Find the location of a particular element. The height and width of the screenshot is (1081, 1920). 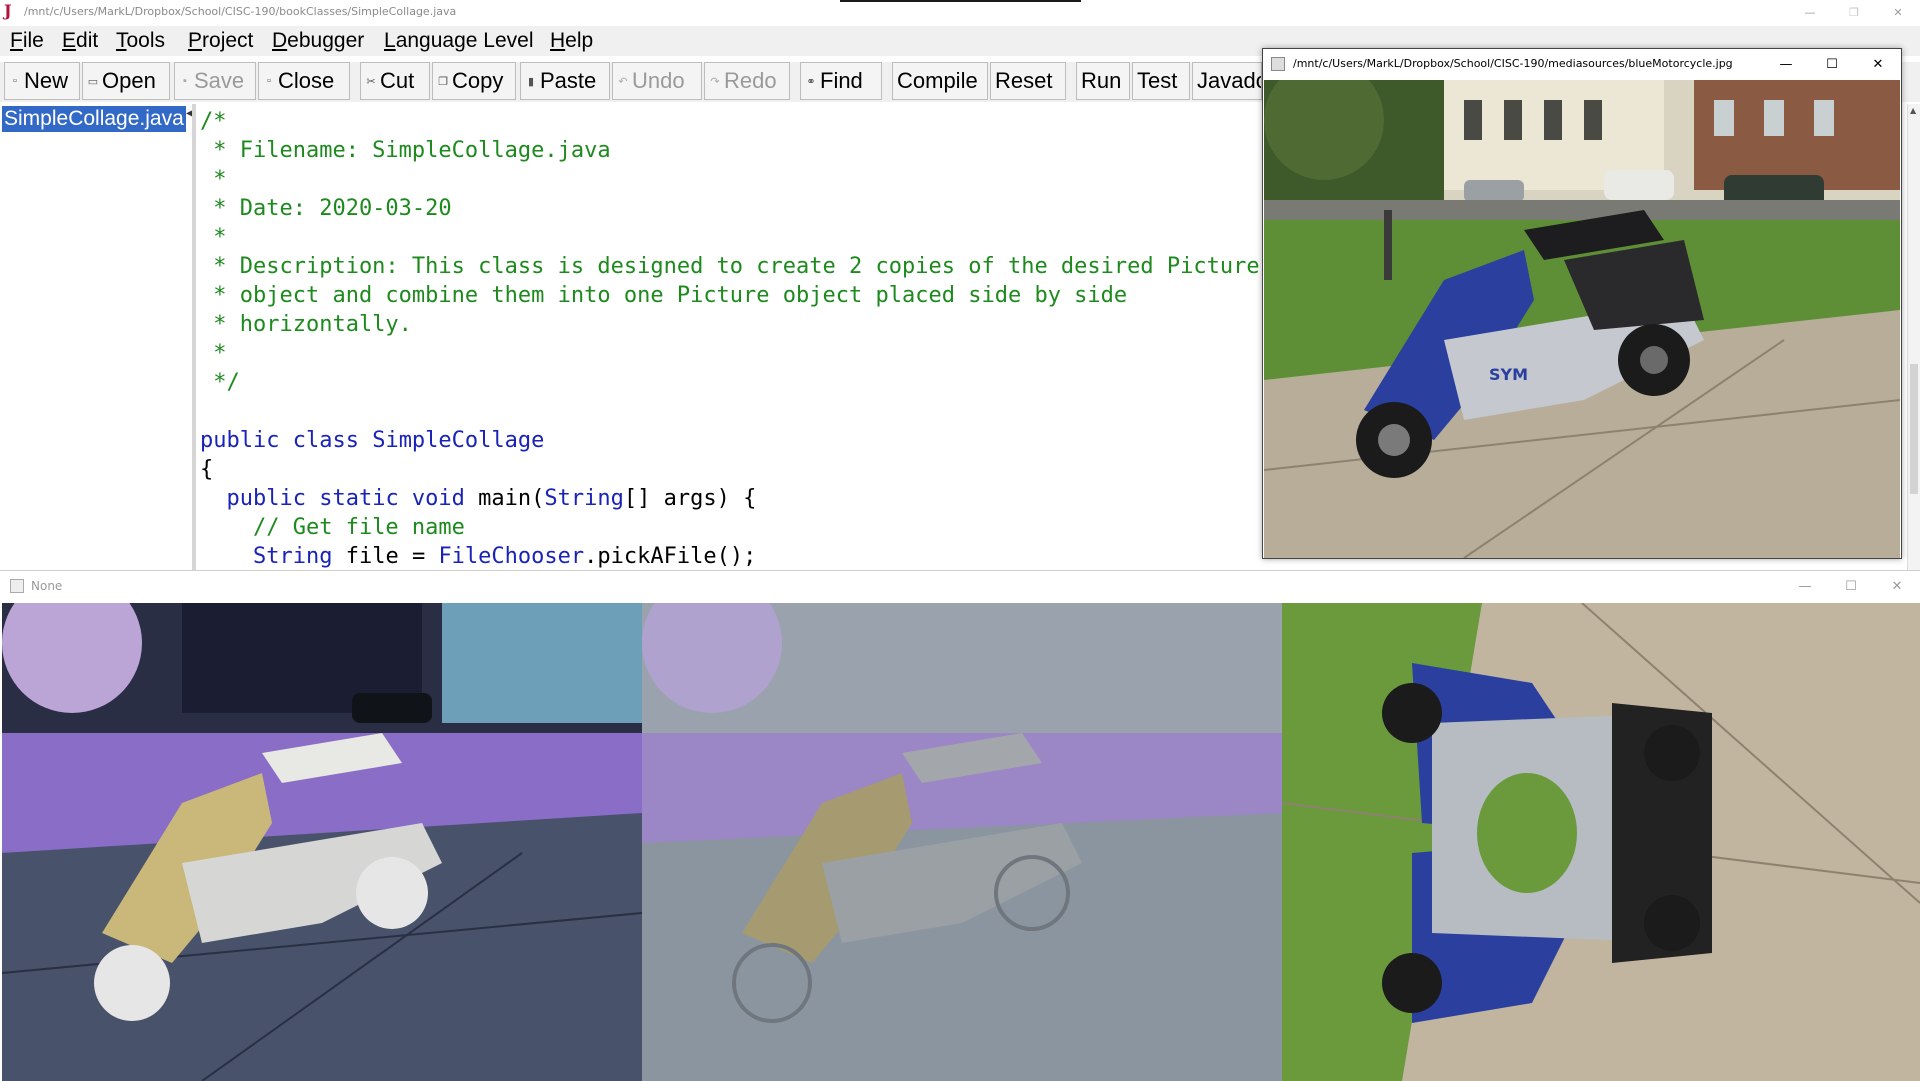

find-button: ⚭ Find is located at coordinates (841, 81).